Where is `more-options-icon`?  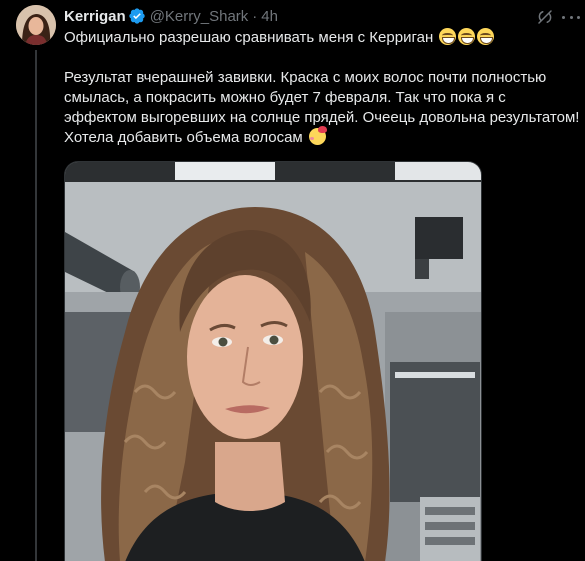
more-options-icon is located at coordinates (571, 17).